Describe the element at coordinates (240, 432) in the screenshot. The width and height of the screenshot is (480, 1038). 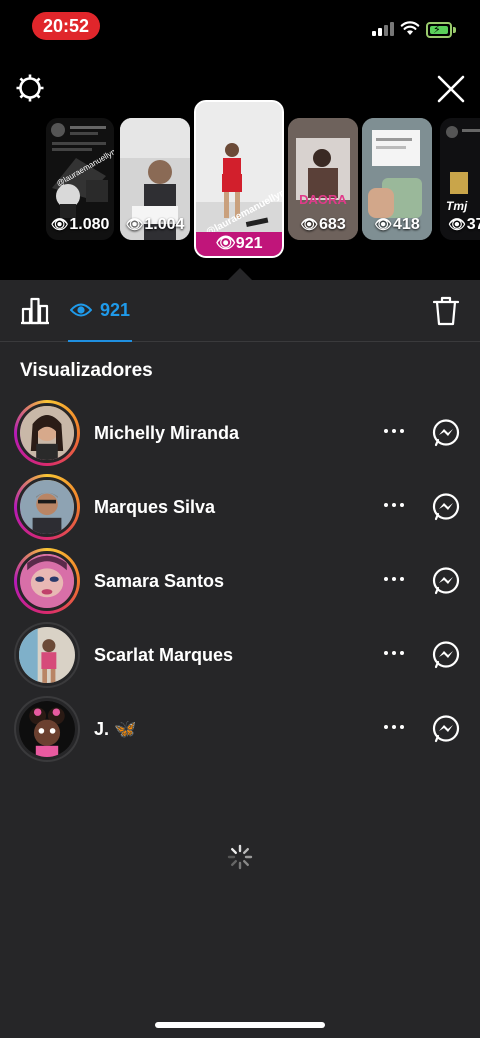
I see `viewer-row: Michelly Miranda` at that location.